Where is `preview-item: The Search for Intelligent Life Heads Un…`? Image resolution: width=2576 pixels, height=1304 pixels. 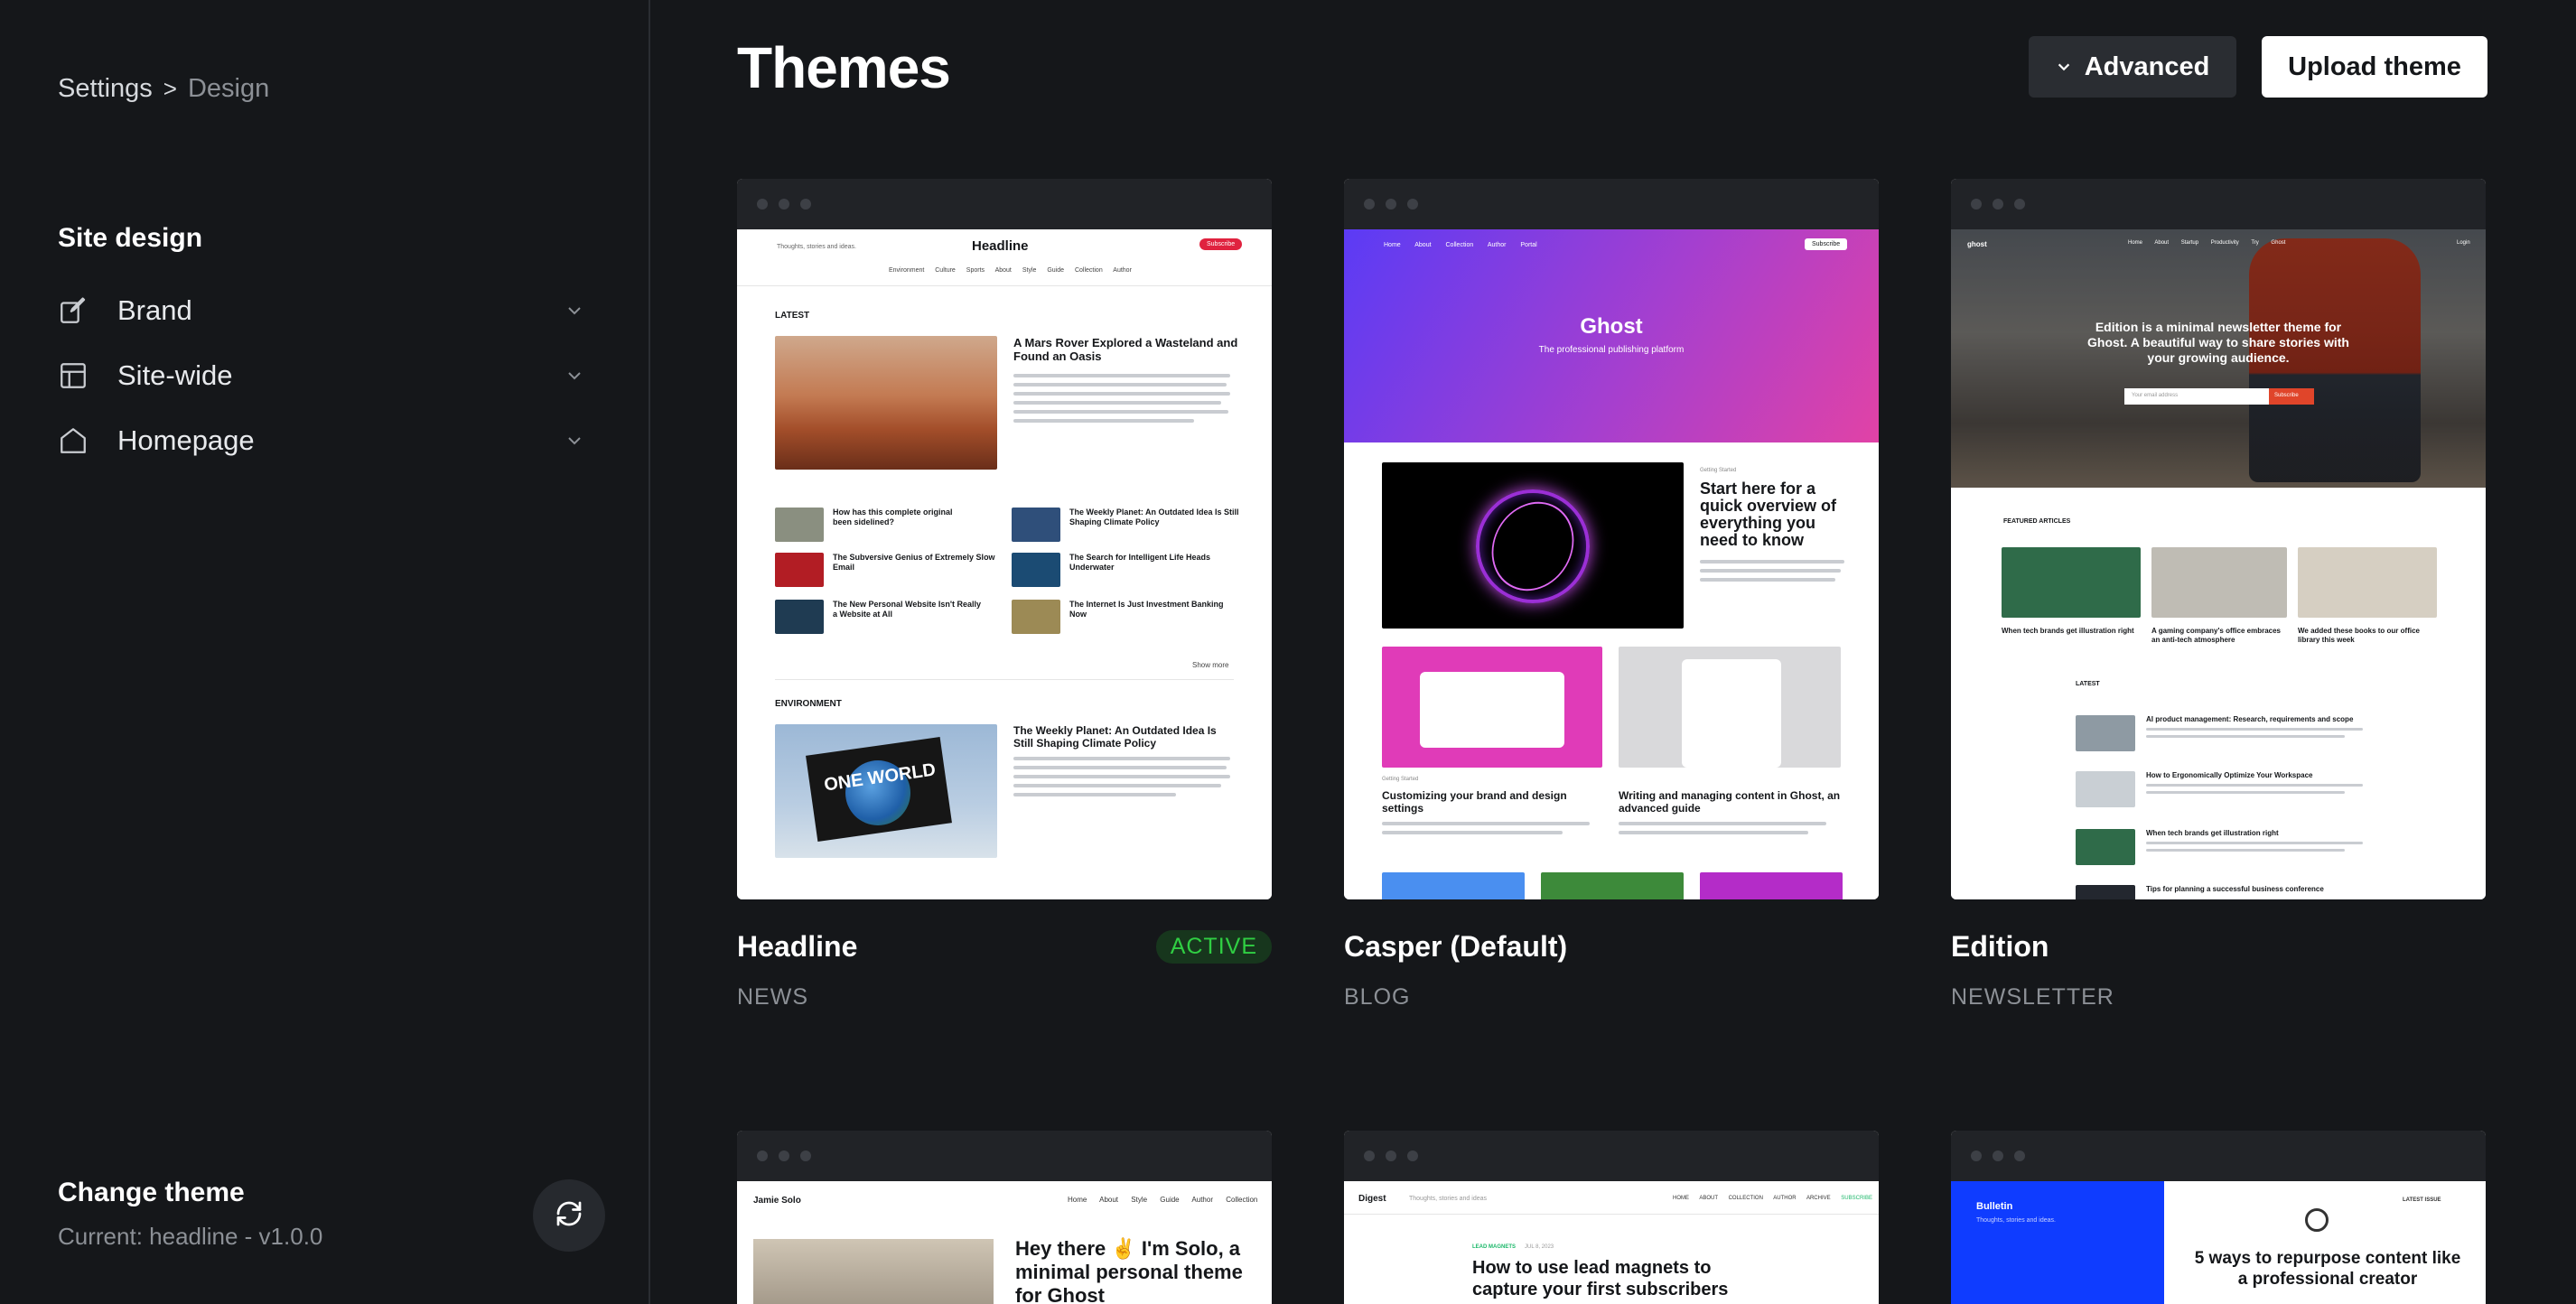
preview-item: The Search for Intelligent Life Heads Un… is located at coordinates (1140, 562).